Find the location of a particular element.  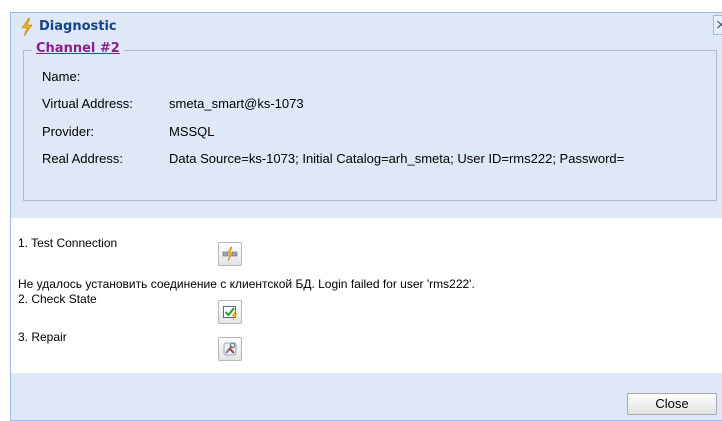

test-connection-icon is located at coordinates (230, 254).